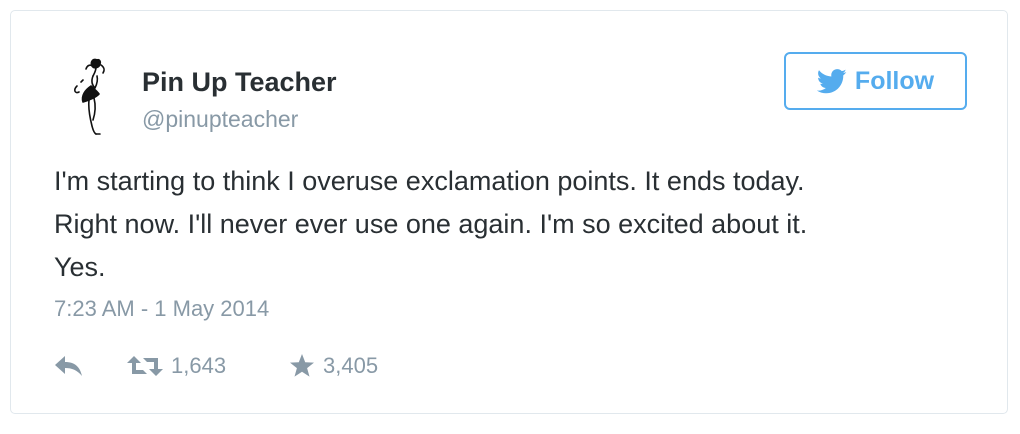 The width and height of the screenshot is (1020, 434). Describe the element at coordinates (199, 365) in the screenshot. I see `retweet-count: 1,643` at that location.